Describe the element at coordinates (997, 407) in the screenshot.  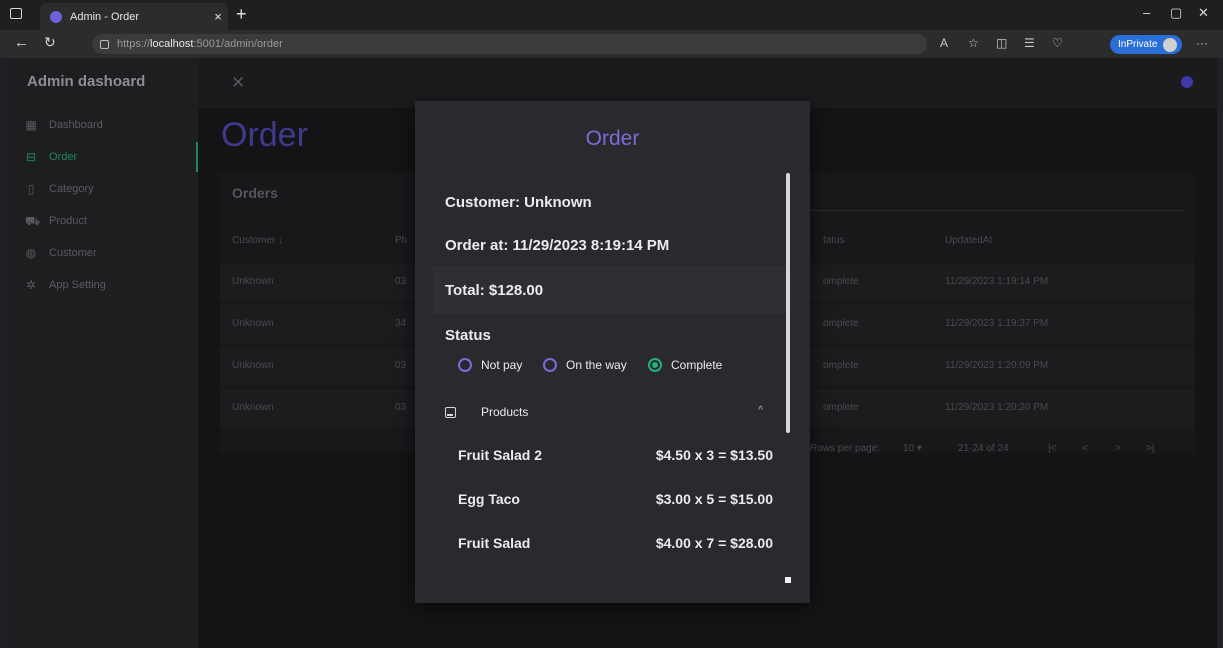
I see `cell-updated: 11/29/2023 1:20:20 PM` at that location.